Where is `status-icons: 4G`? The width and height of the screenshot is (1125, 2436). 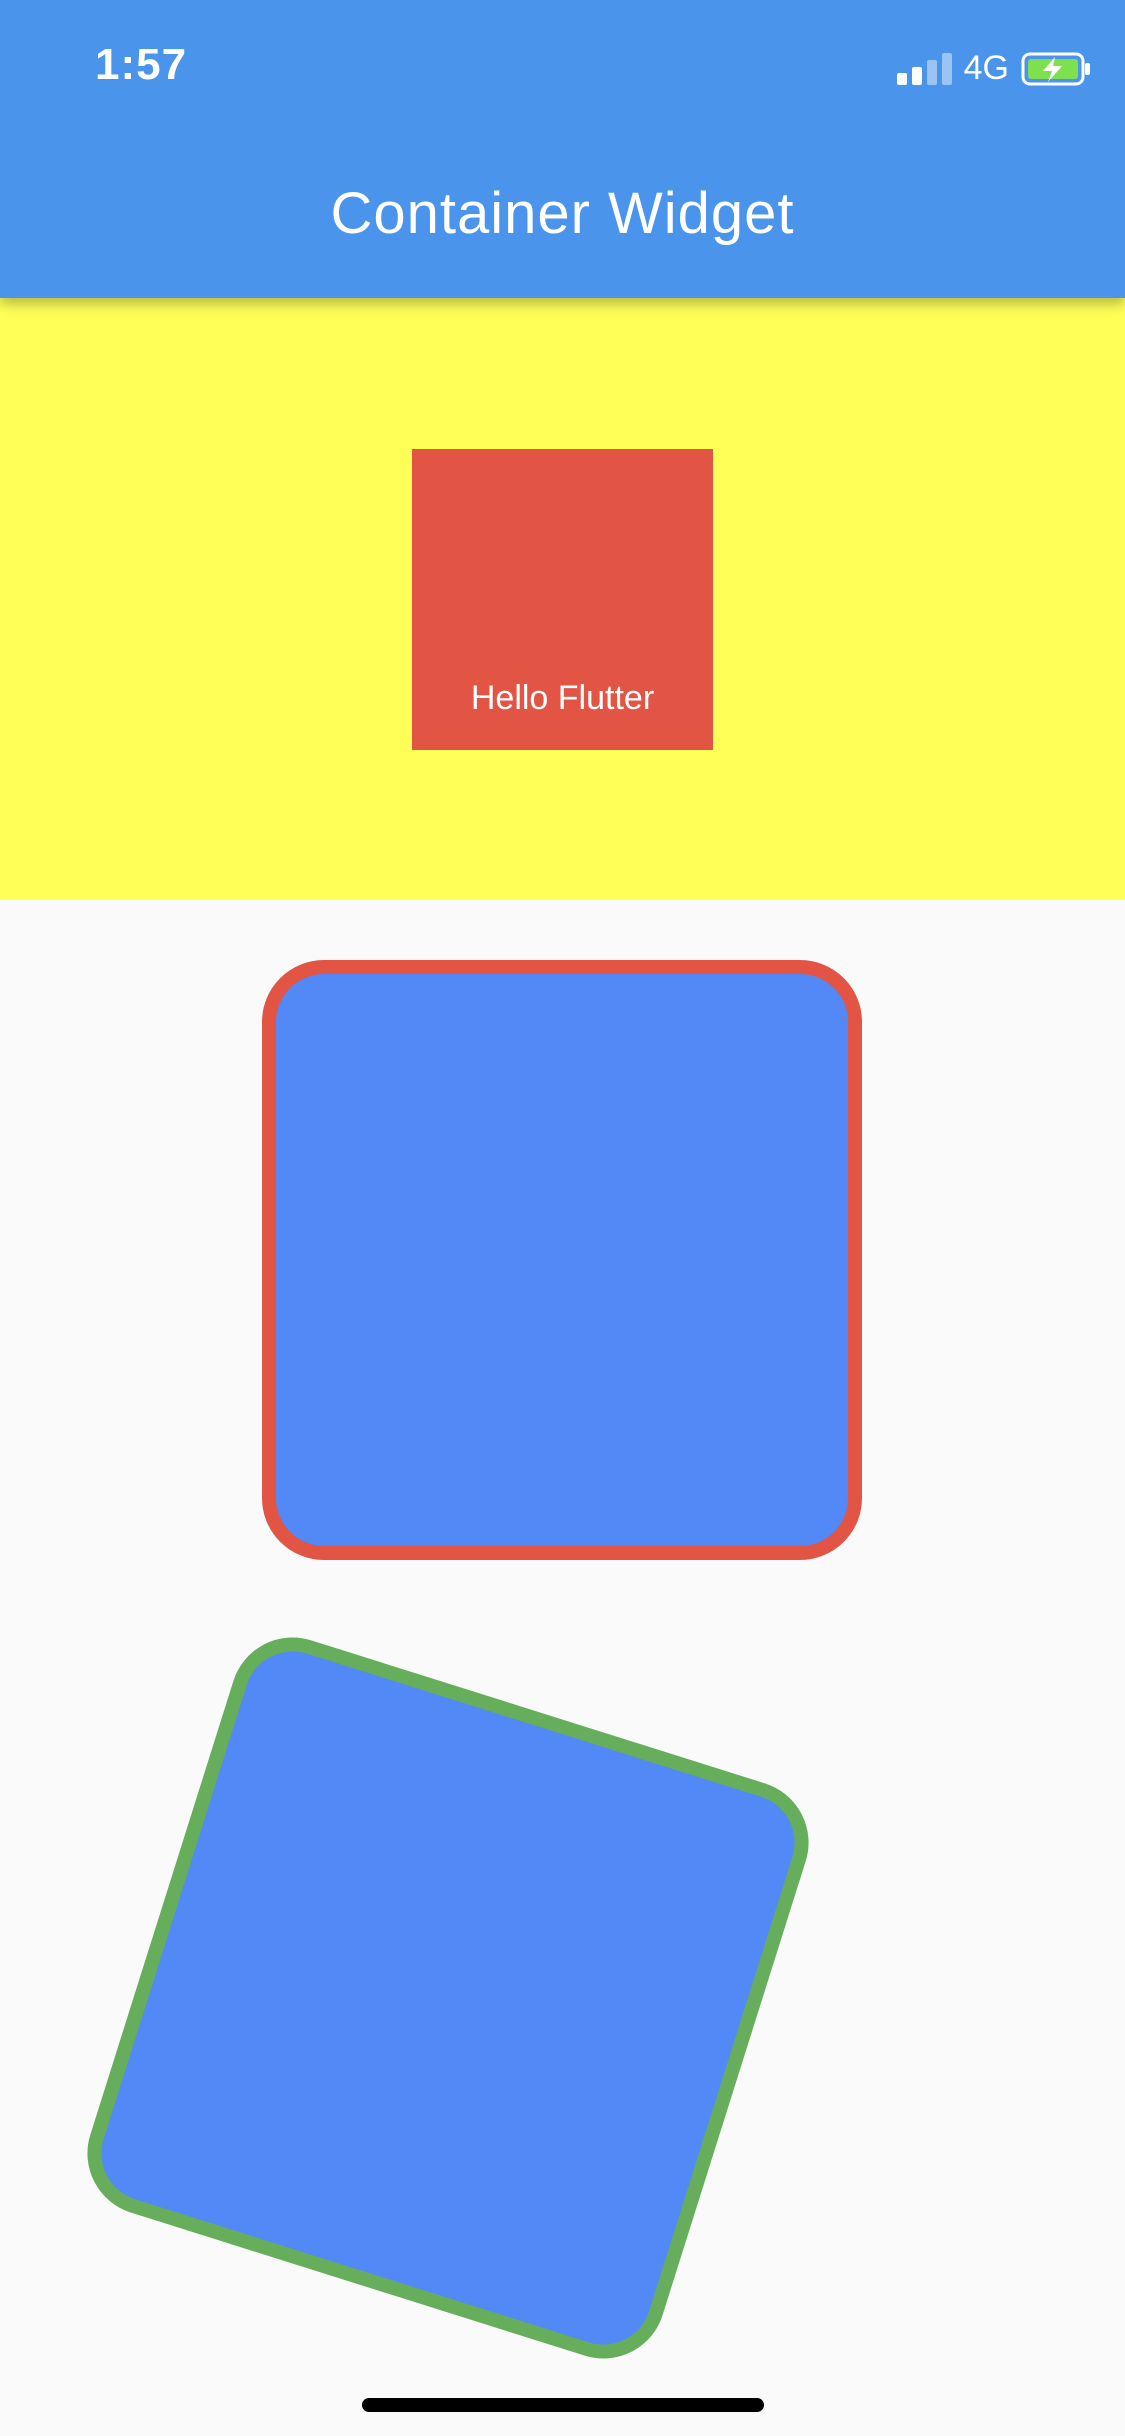
status-icons: 4G is located at coordinates (993, 68).